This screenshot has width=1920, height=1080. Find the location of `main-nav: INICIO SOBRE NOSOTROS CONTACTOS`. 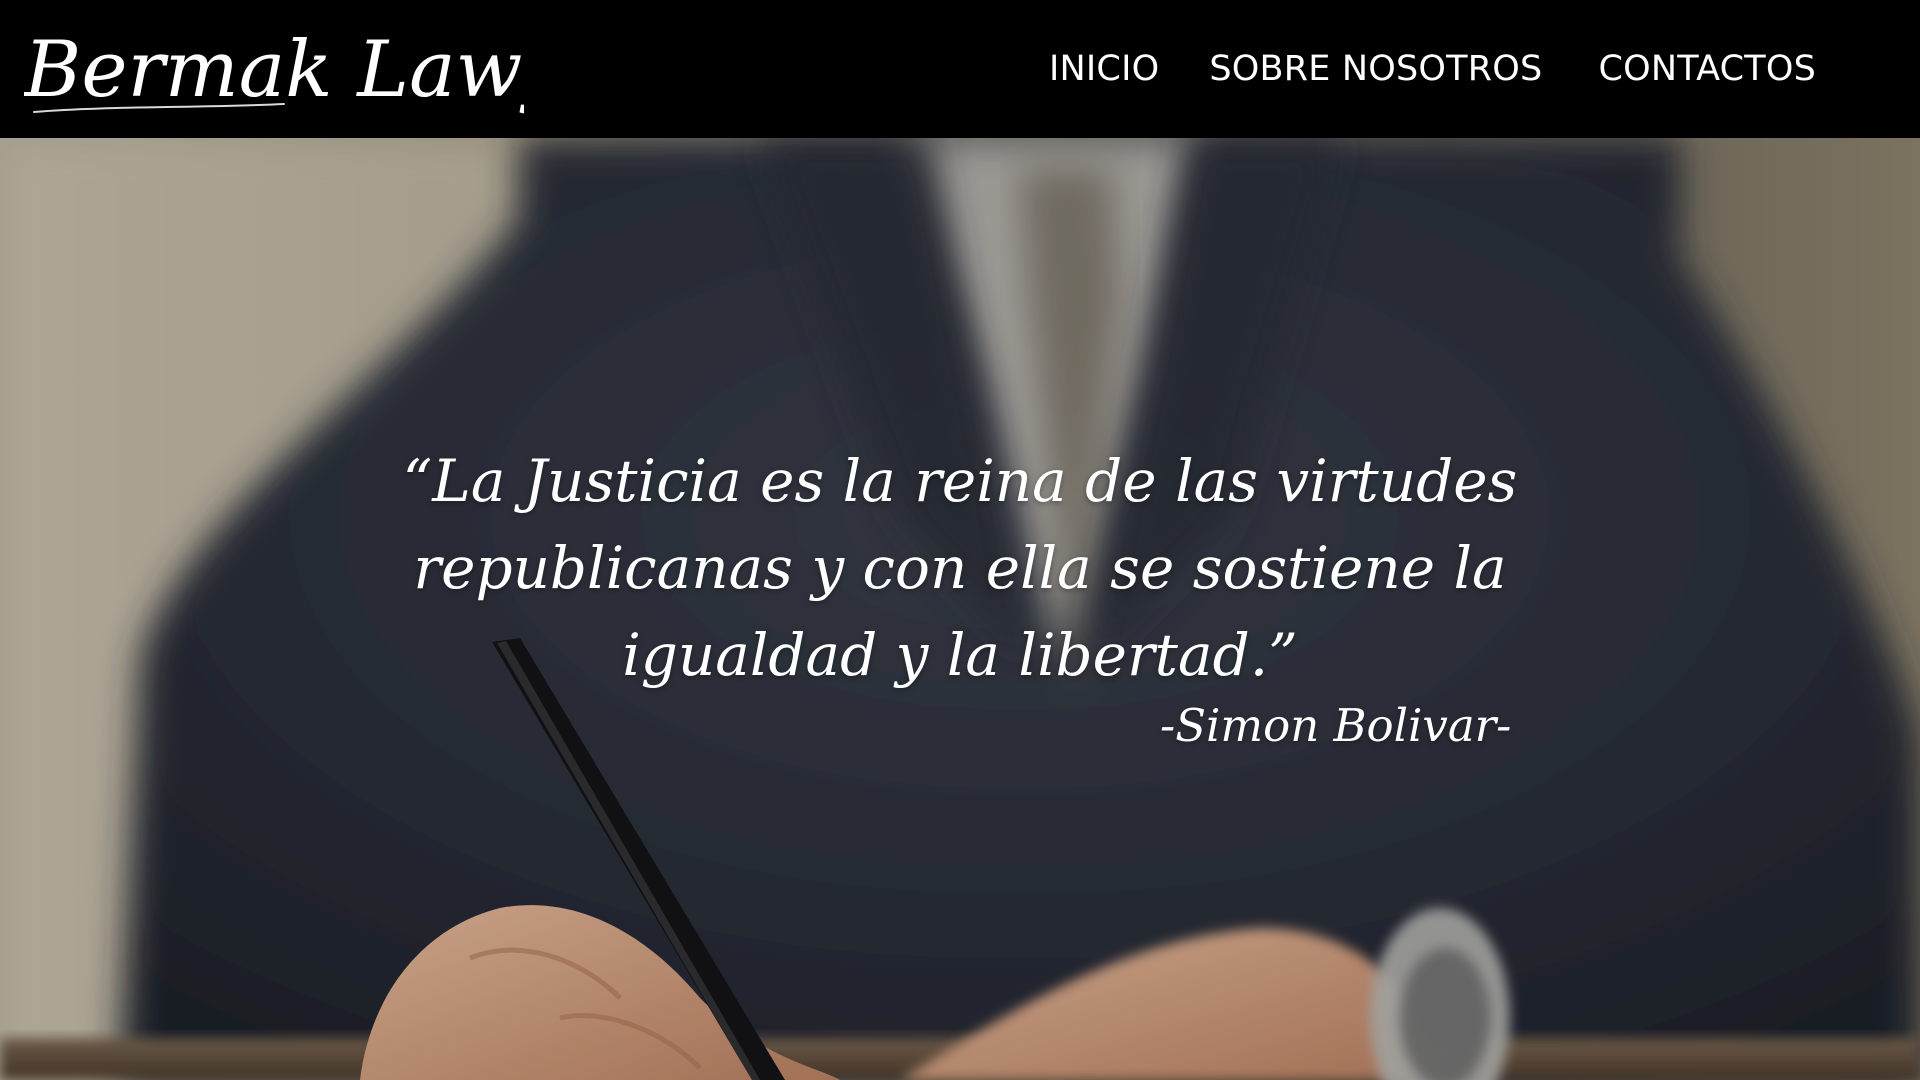

main-nav: INICIO SOBRE NOSOTROS CONTACTOS is located at coordinates (1407, 69).